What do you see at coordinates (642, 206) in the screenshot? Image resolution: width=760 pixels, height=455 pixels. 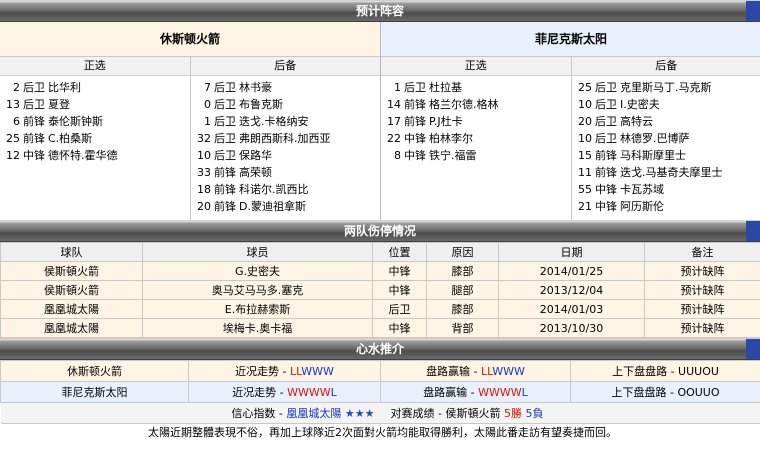 I see `player-name: 阿历斯伦` at bounding box center [642, 206].